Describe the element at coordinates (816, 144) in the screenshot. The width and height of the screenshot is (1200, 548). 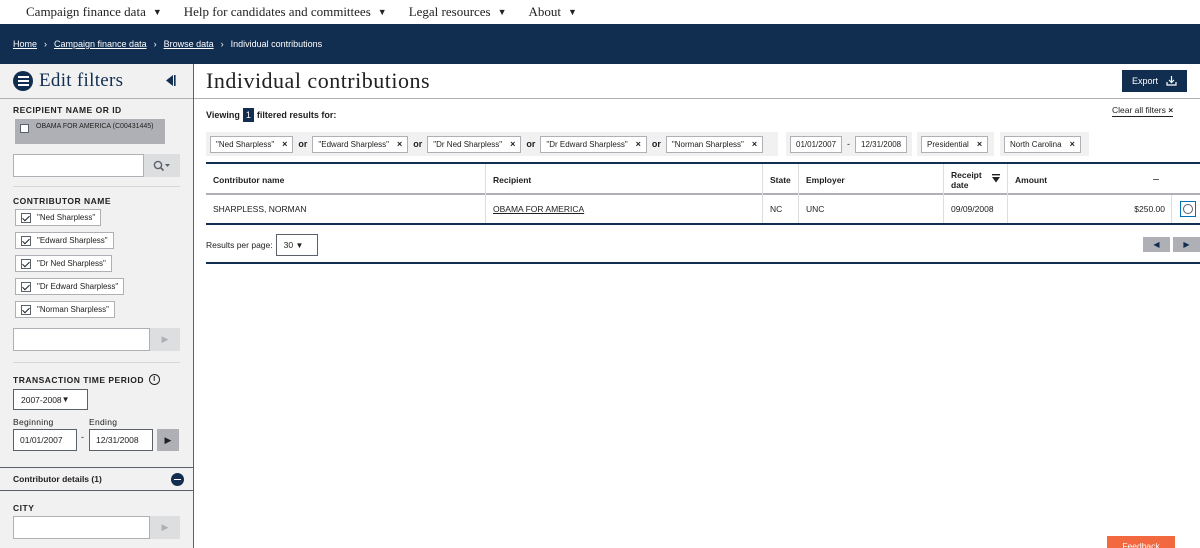
I see `filter-tag: 01/01/2007` at that location.